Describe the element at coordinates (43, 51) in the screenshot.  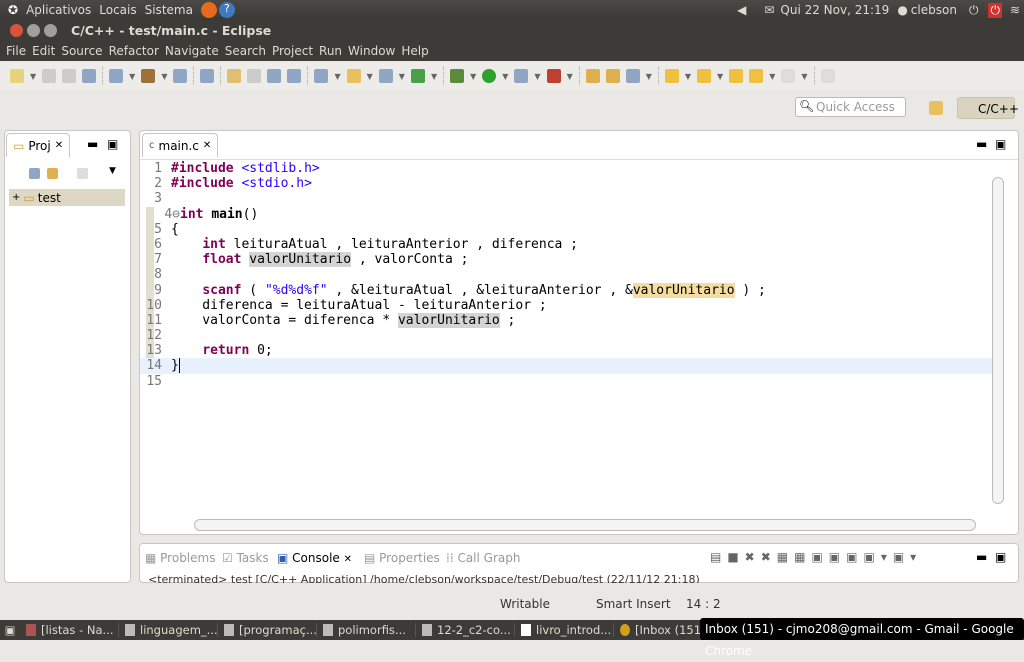
I see `menu-edit: Edit` at that location.